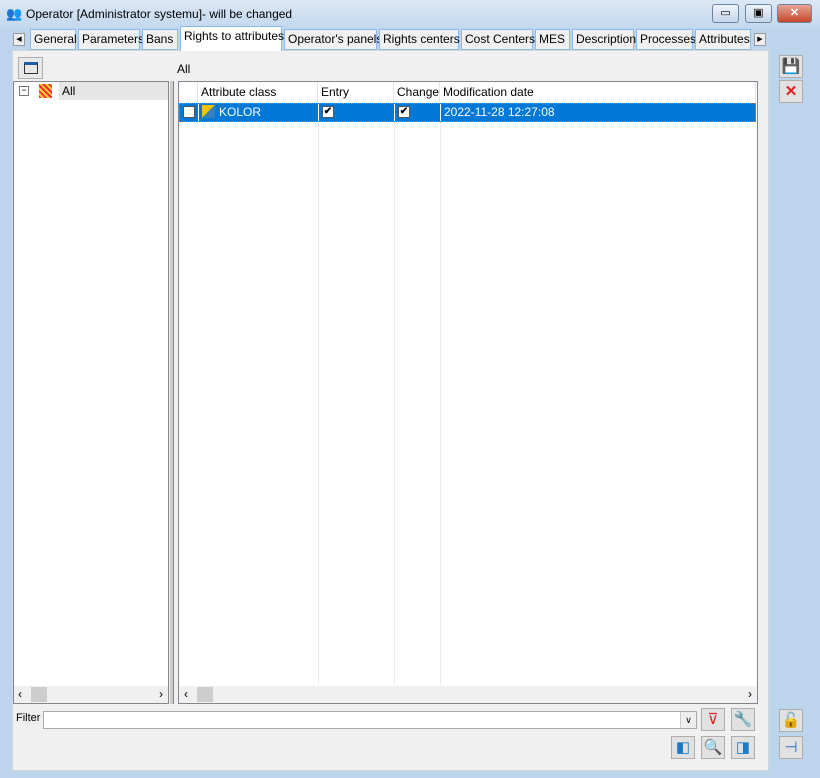 This screenshot has width=820, height=778. I want to click on modification-date-cell: 2022-11-28 12:27:08, so click(499, 112).